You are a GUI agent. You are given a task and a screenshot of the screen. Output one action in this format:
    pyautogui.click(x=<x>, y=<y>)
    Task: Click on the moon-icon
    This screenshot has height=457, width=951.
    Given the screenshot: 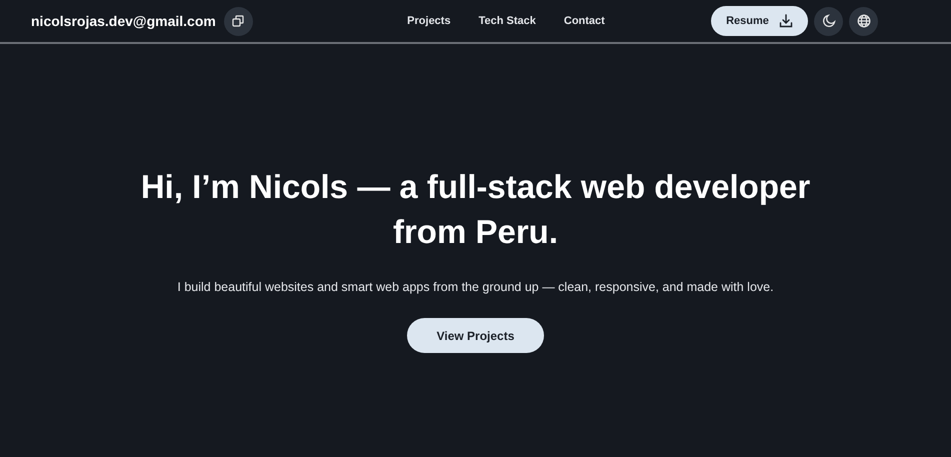 What is the action you would take?
    pyautogui.click(x=829, y=21)
    